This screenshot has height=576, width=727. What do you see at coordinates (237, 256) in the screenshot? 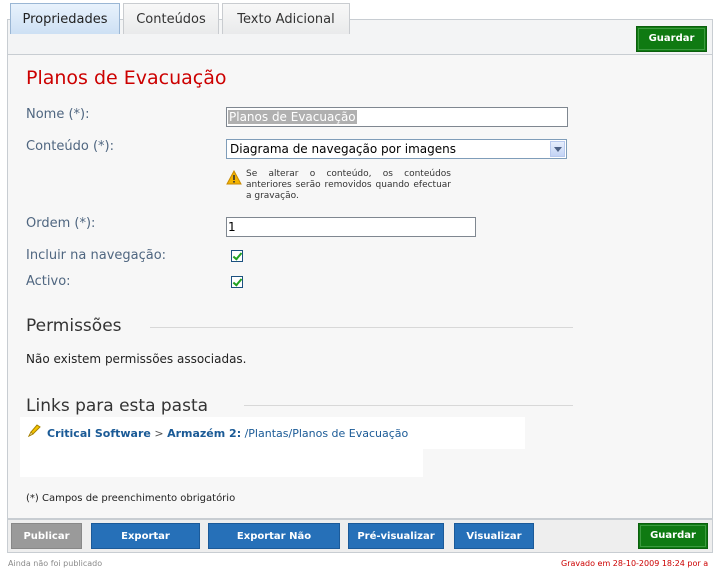
I see `include-nav-checkbox` at bounding box center [237, 256].